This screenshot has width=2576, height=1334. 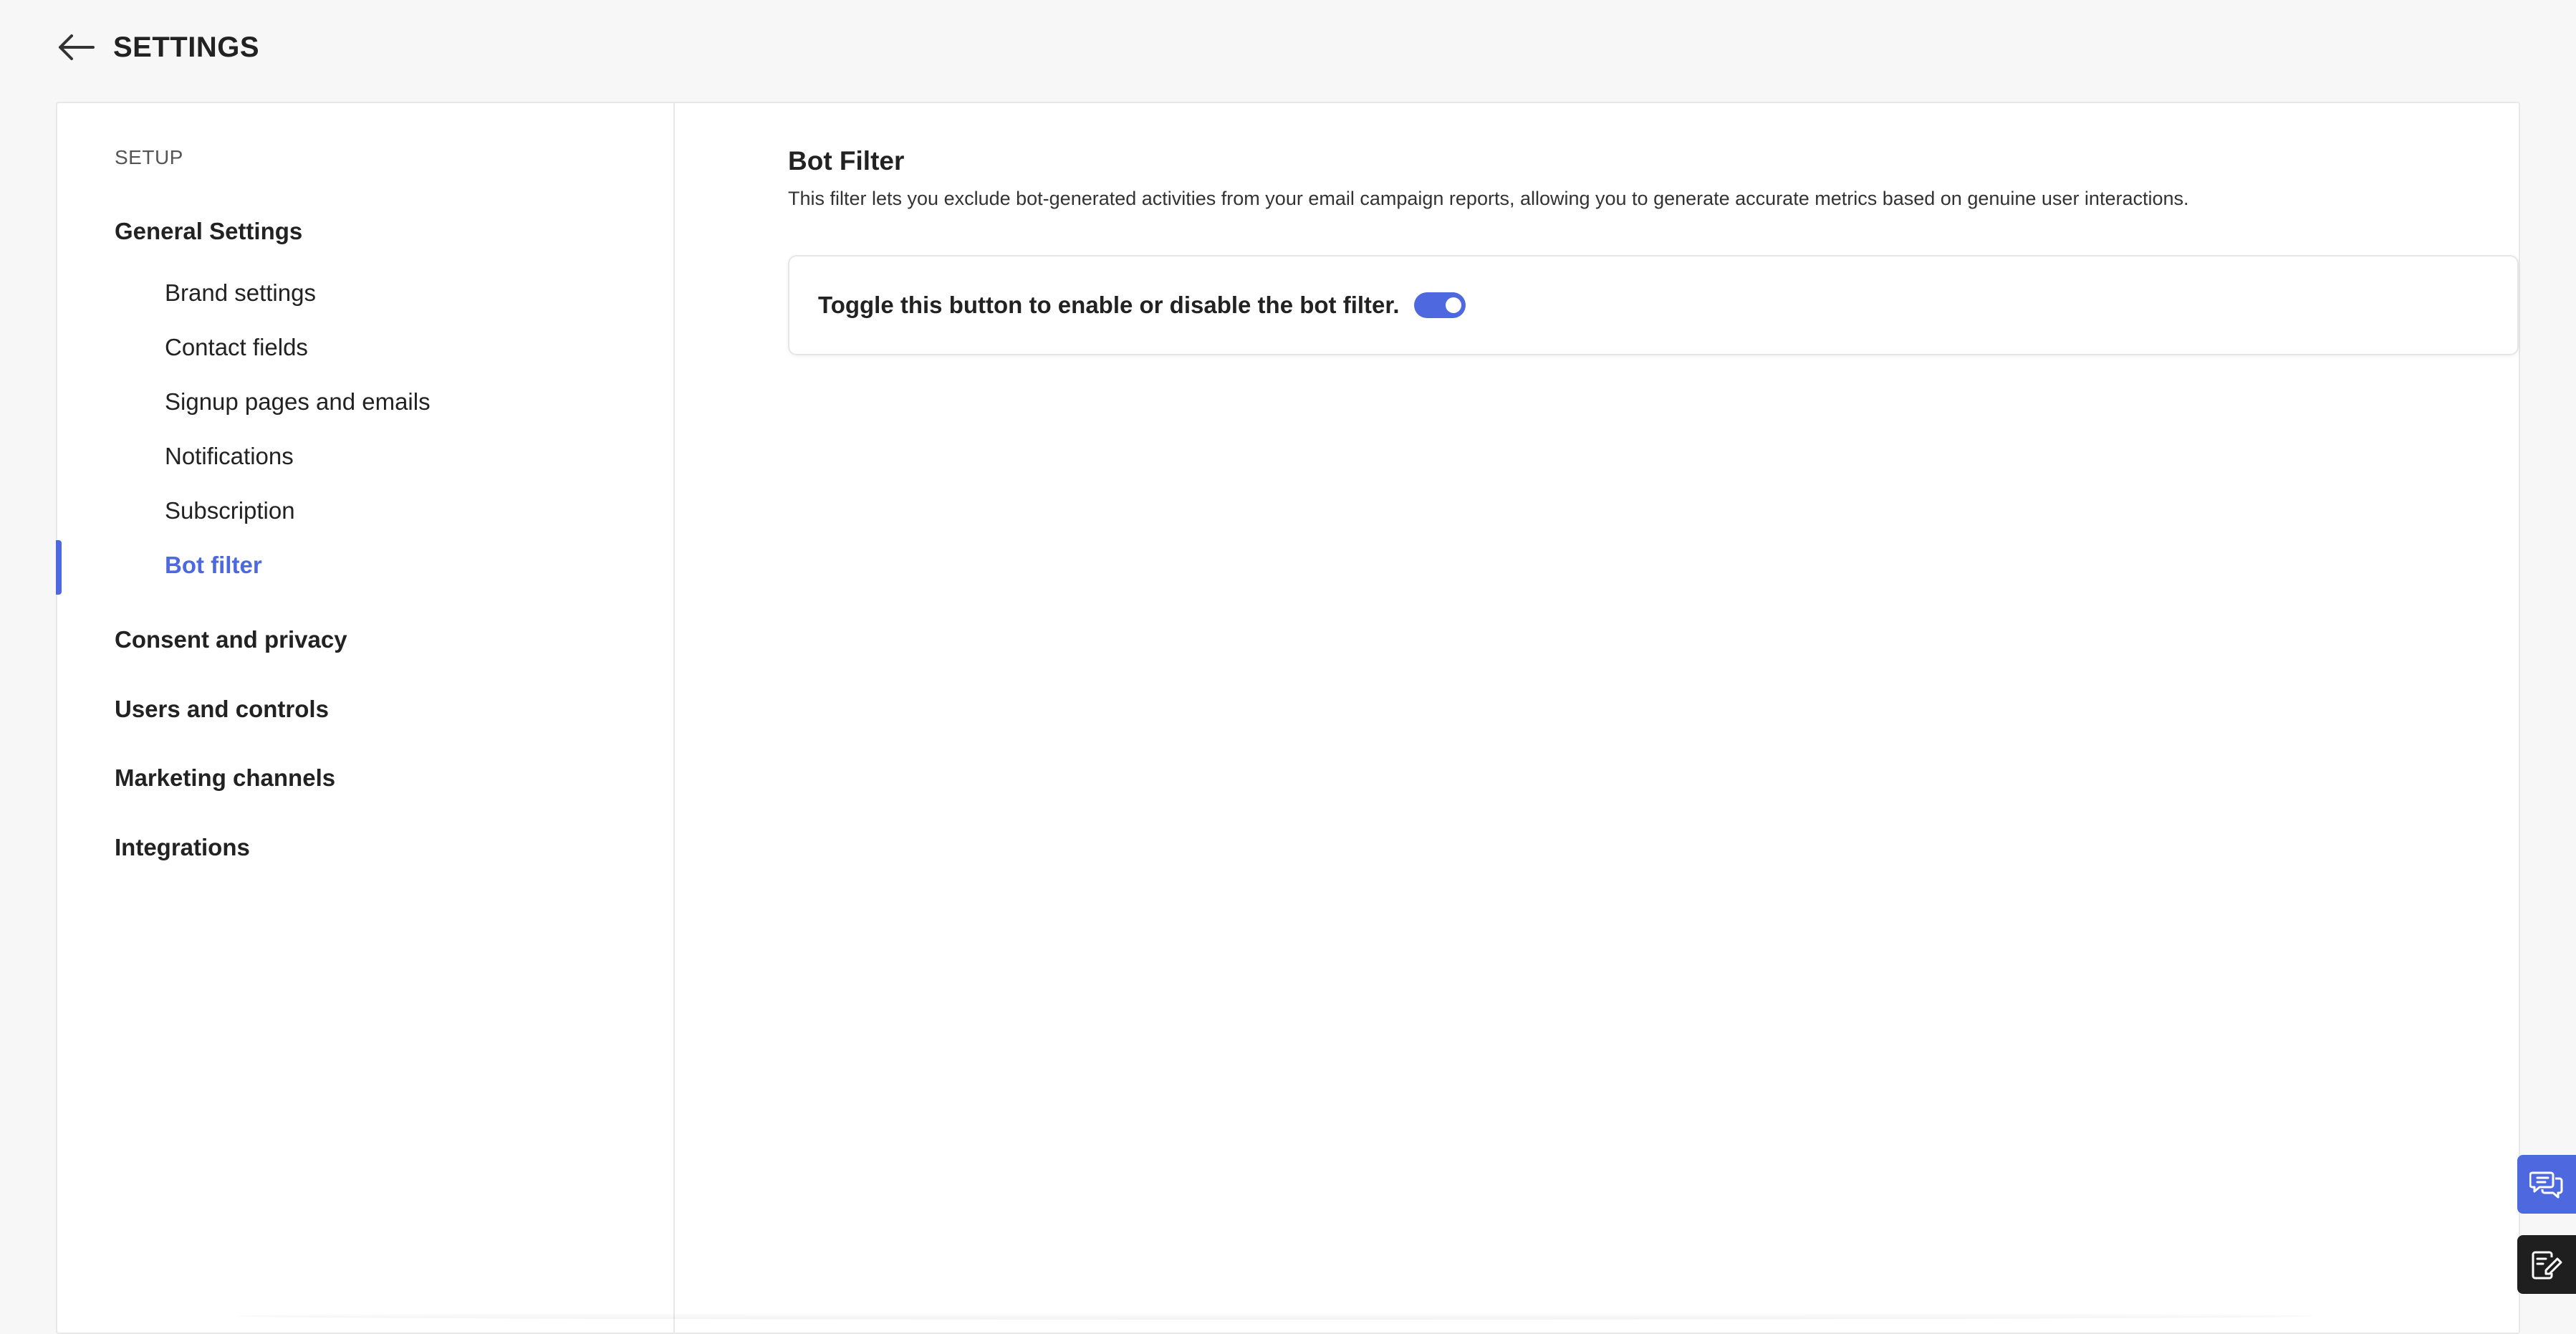 I want to click on sidebar-section-label: SETUP, so click(x=149, y=157).